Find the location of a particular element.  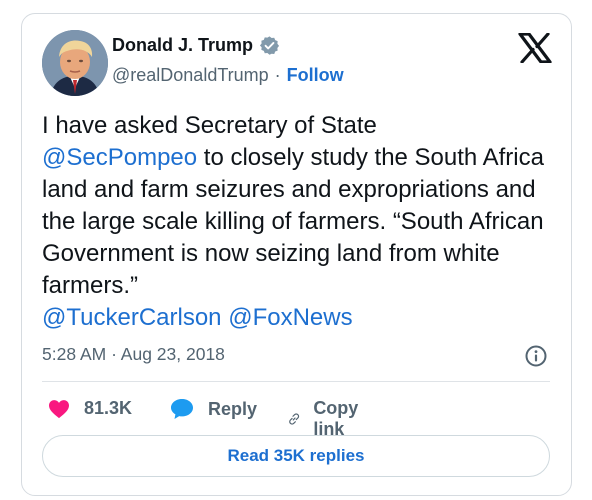

like-count: 81.3K is located at coordinates (108, 408).